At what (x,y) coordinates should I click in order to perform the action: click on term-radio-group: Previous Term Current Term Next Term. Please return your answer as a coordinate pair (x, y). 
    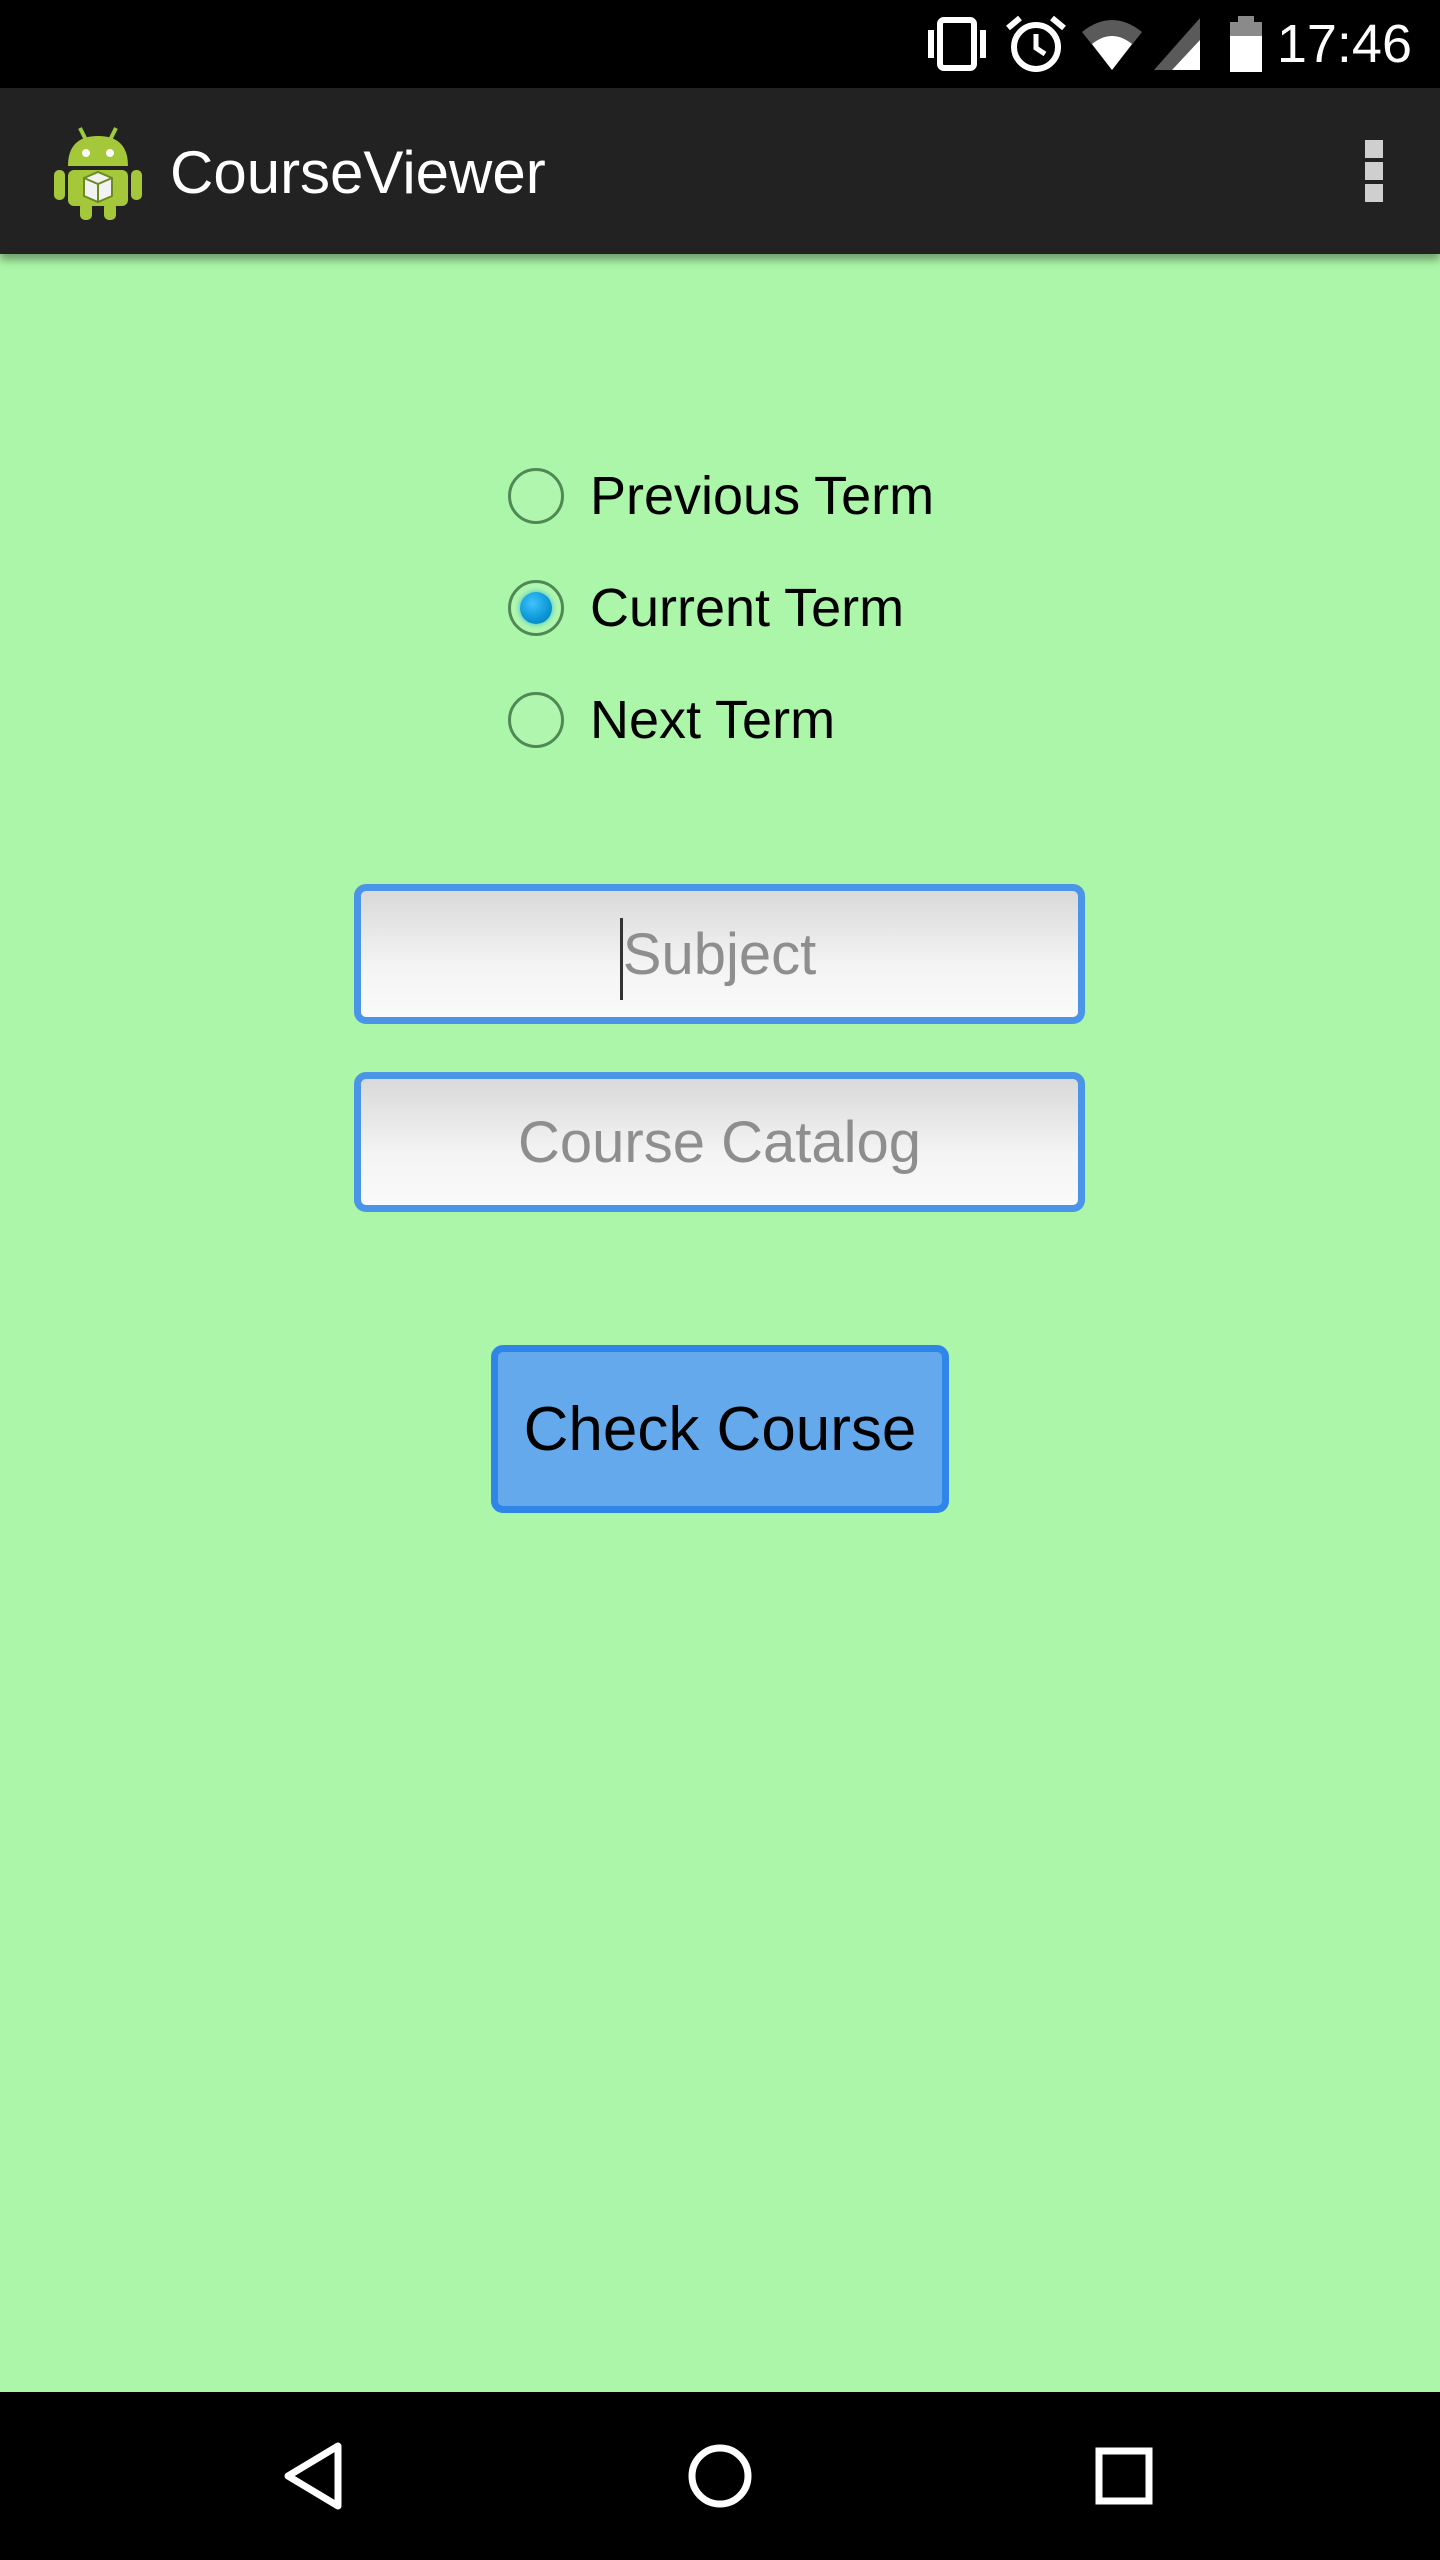
    Looking at the image, I should click on (808, 608).